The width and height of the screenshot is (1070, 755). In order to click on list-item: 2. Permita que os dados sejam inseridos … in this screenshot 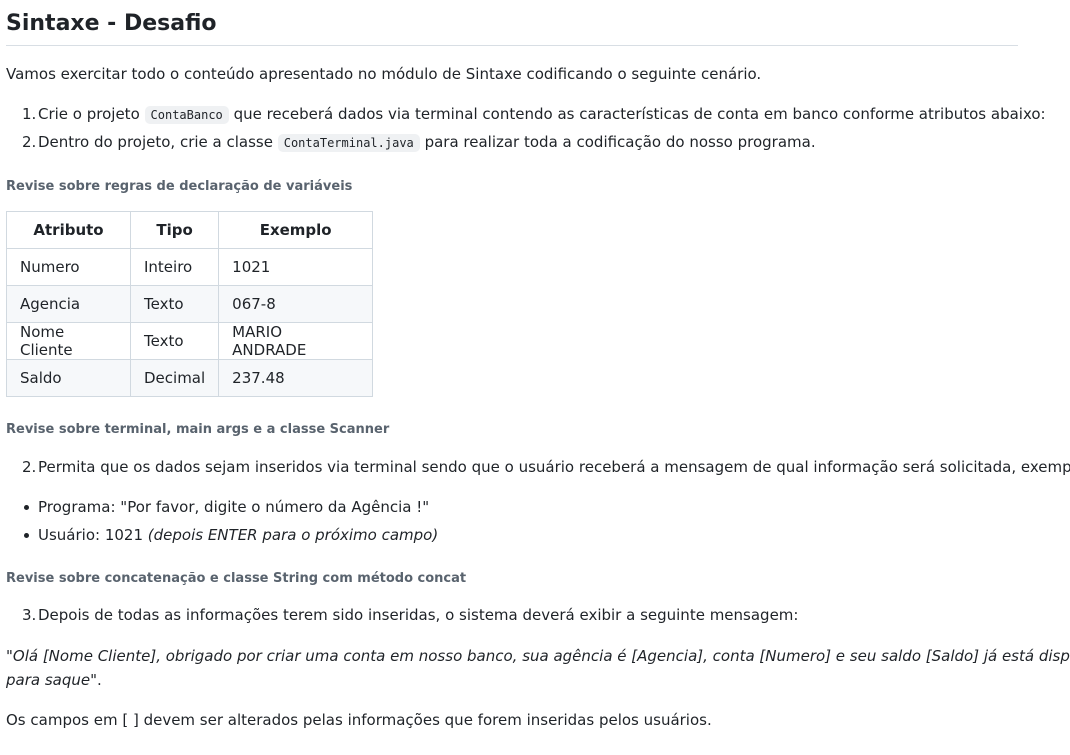, I will do `click(546, 467)`.